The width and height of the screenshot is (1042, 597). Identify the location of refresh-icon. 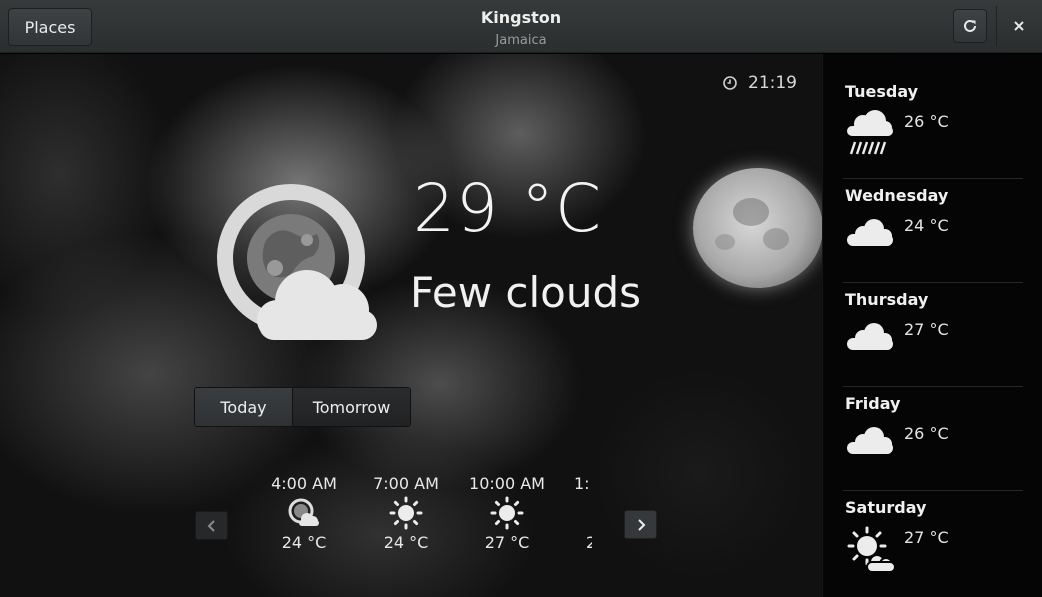
(970, 25).